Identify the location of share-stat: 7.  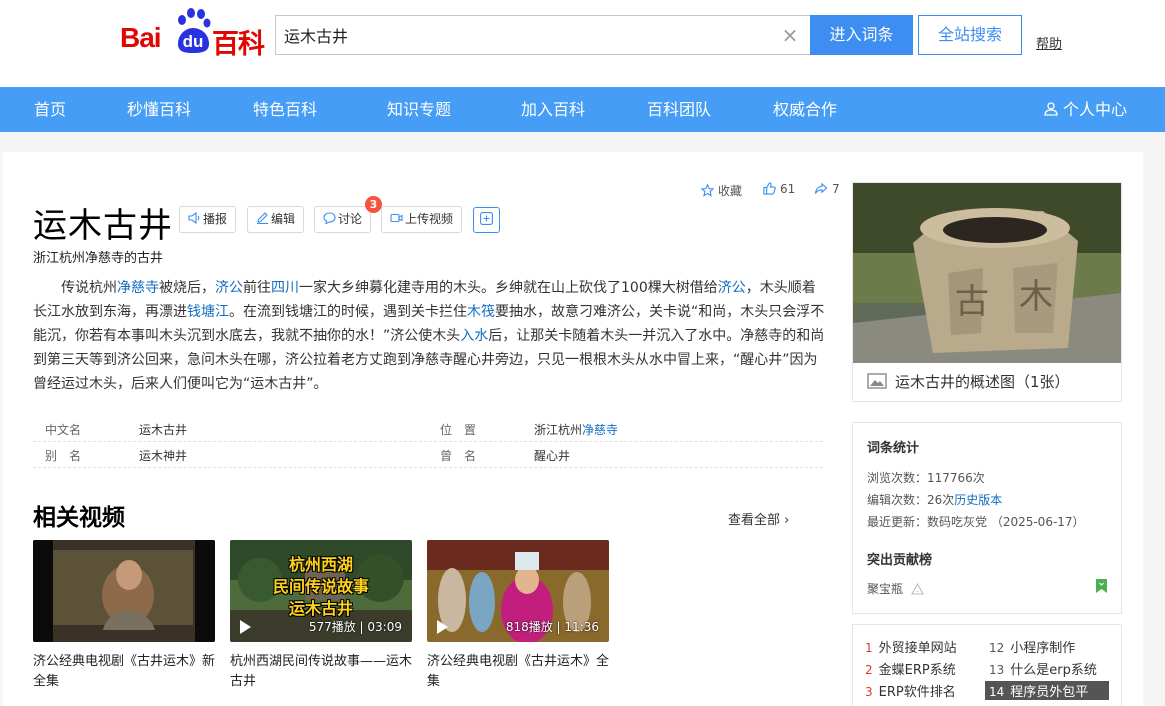
(827, 189).